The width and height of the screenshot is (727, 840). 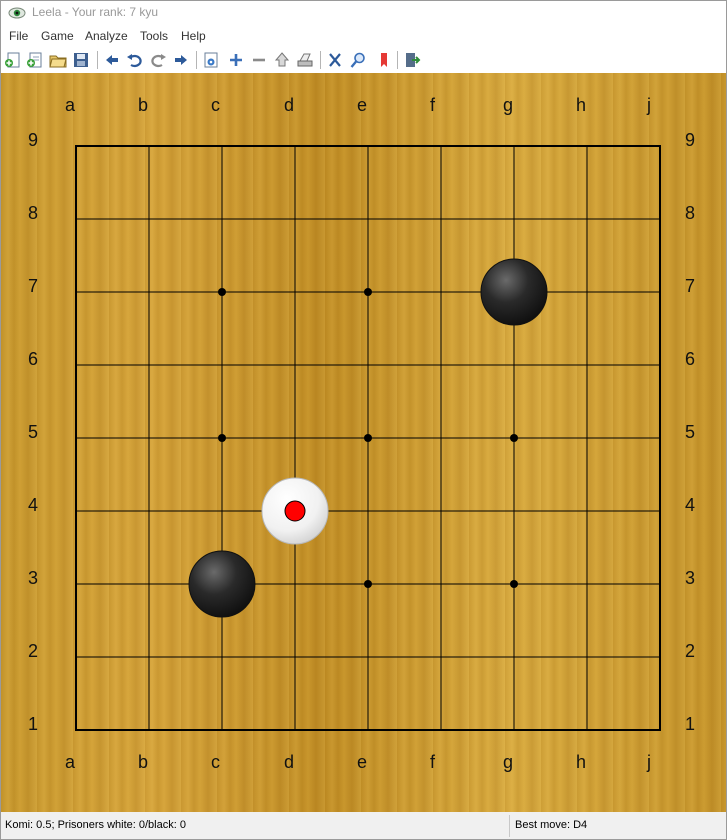 What do you see at coordinates (193, 36) in the screenshot?
I see `menu-help: Help` at bounding box center [193, 36].